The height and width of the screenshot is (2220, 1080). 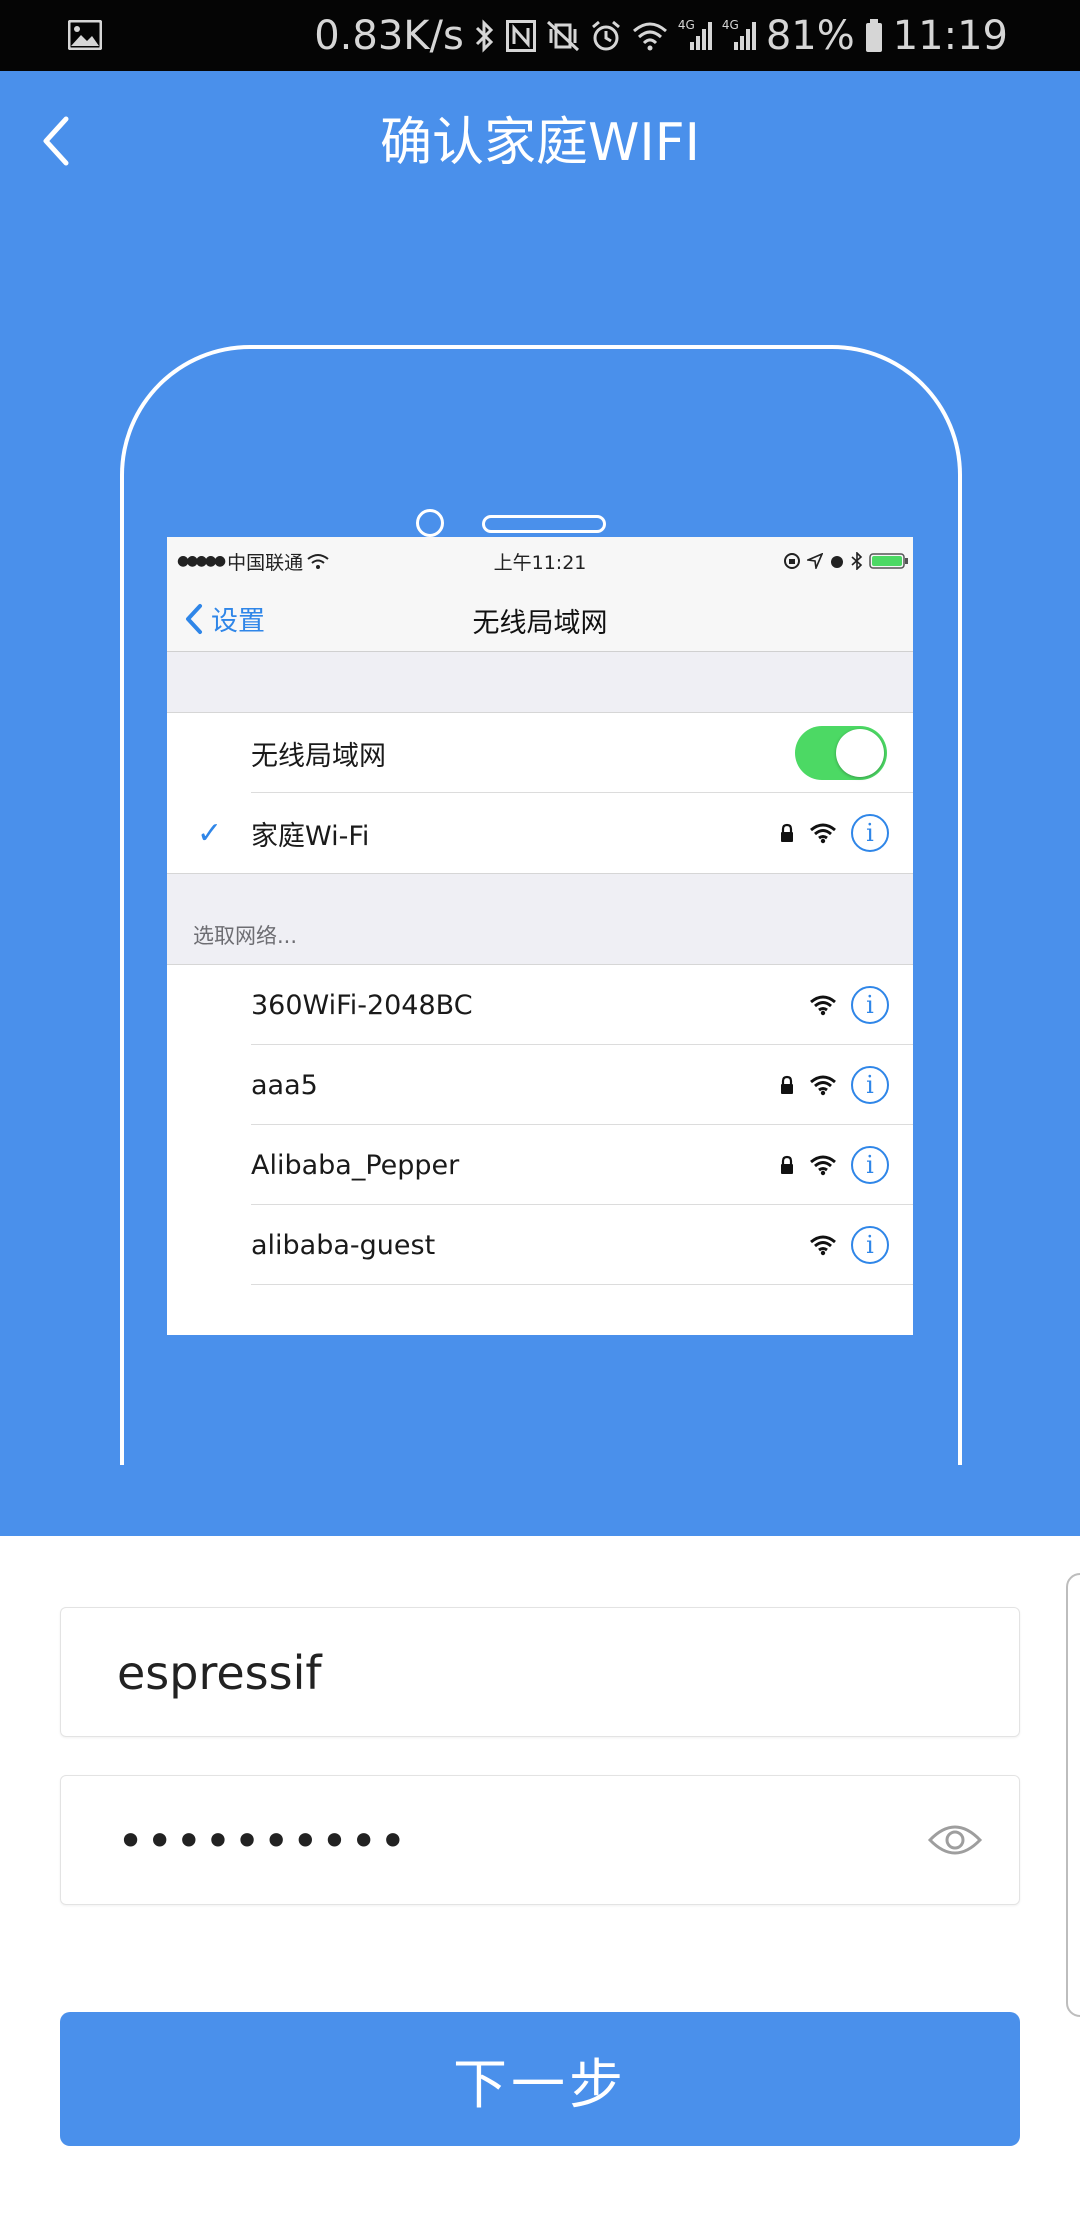 What do you see at coordinates (540, 1085) in the screenshot?
I see `network-row: aaa5 i` at bounding box center [540, 1085].